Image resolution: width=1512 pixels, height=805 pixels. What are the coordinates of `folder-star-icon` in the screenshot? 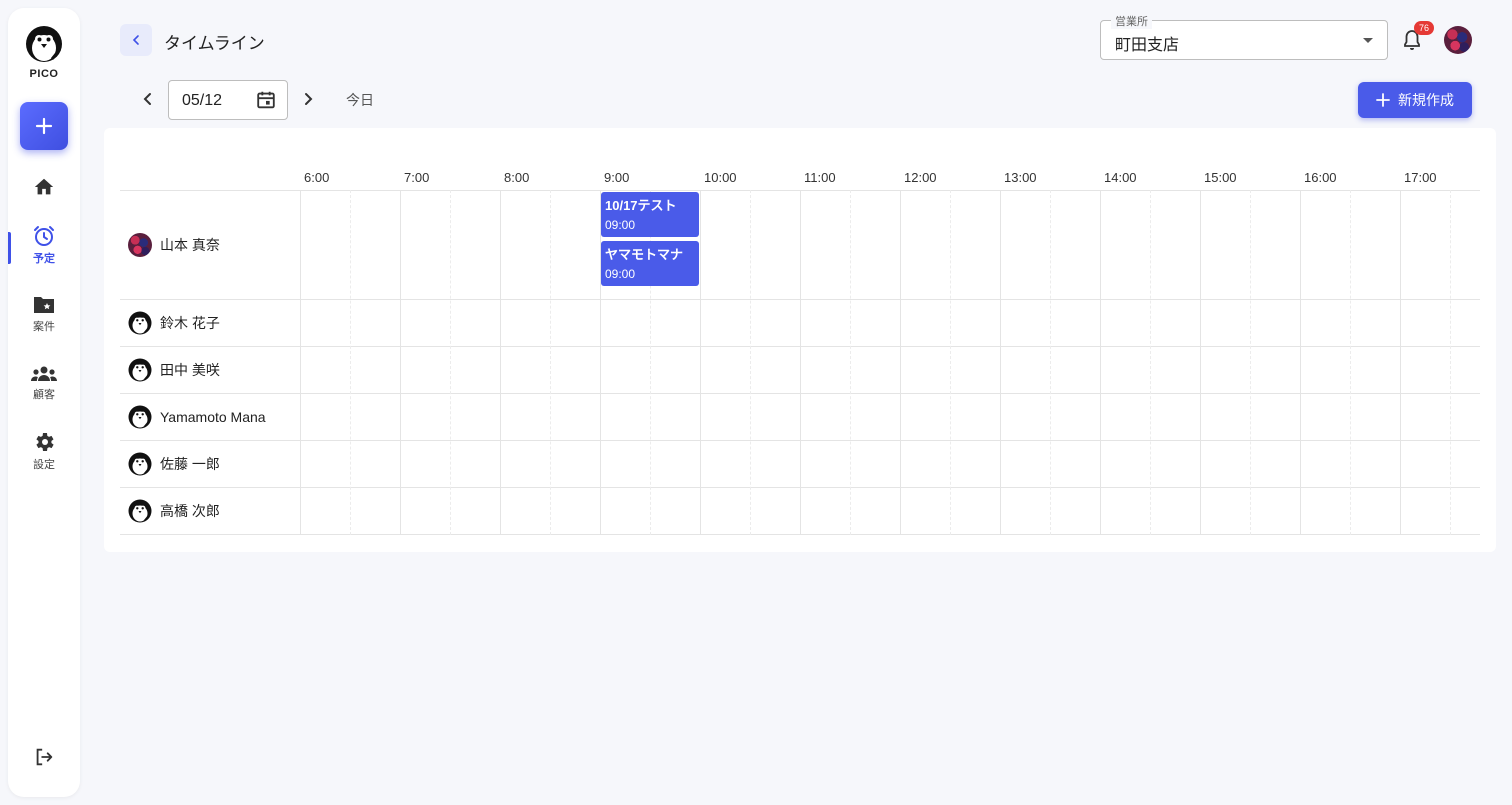 It's located at (44, 305).